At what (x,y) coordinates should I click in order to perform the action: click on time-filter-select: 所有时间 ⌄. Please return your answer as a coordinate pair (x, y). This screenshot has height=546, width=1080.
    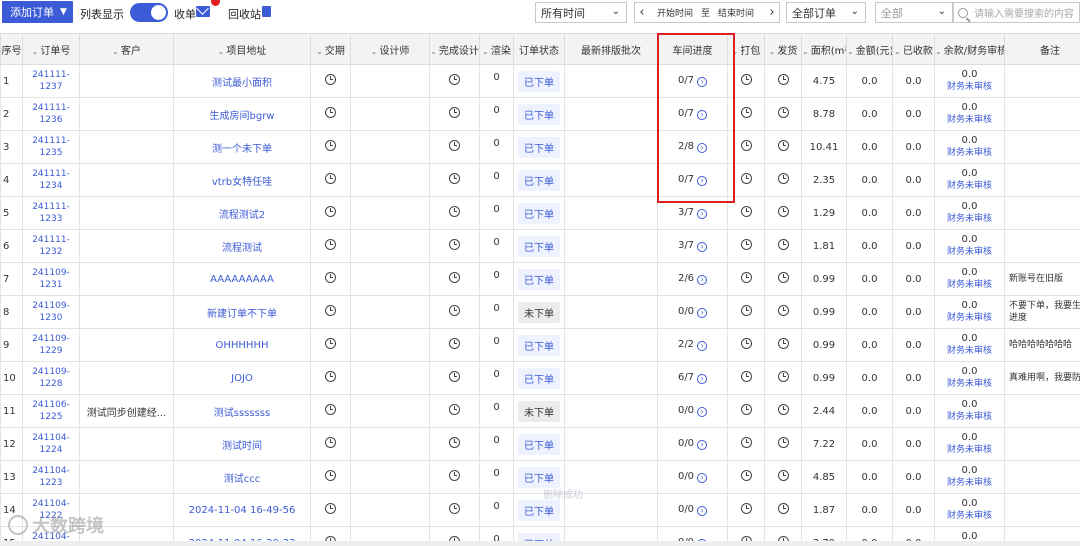
    Looking at the image, I should click on (581, 12).